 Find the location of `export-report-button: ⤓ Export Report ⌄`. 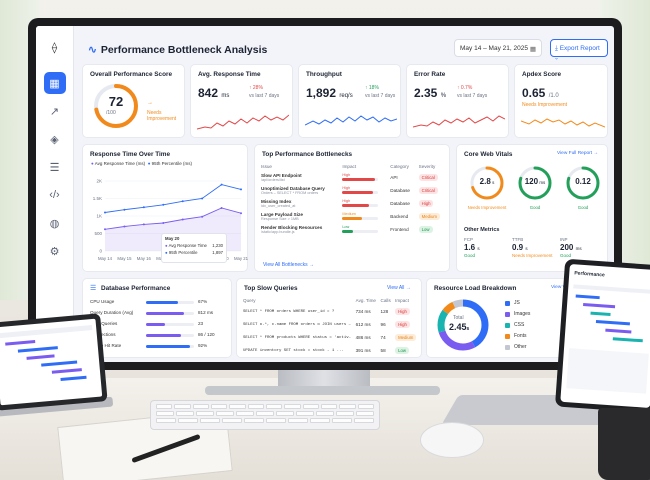

export-report-button: ⤓ Export Report ⌄ is located at coordinates (579, 49).